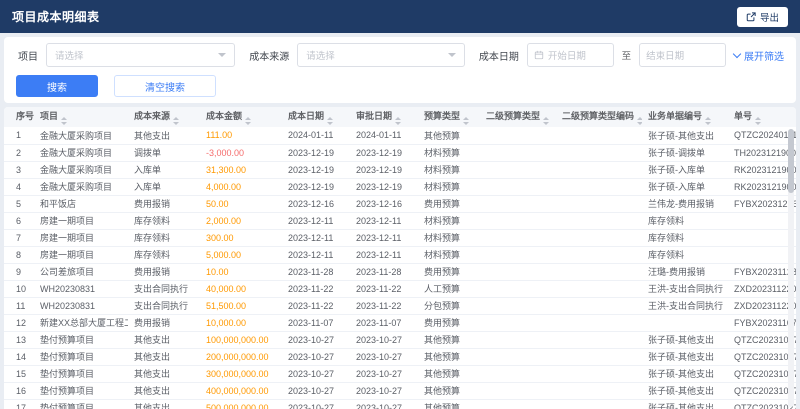 The height and width of the screenshot is (409, 800). What do you see at coordinates (384, 117) in the screenshot?
I see `column-header-approval-date: 审批日期` at bounding box center [384, 117].